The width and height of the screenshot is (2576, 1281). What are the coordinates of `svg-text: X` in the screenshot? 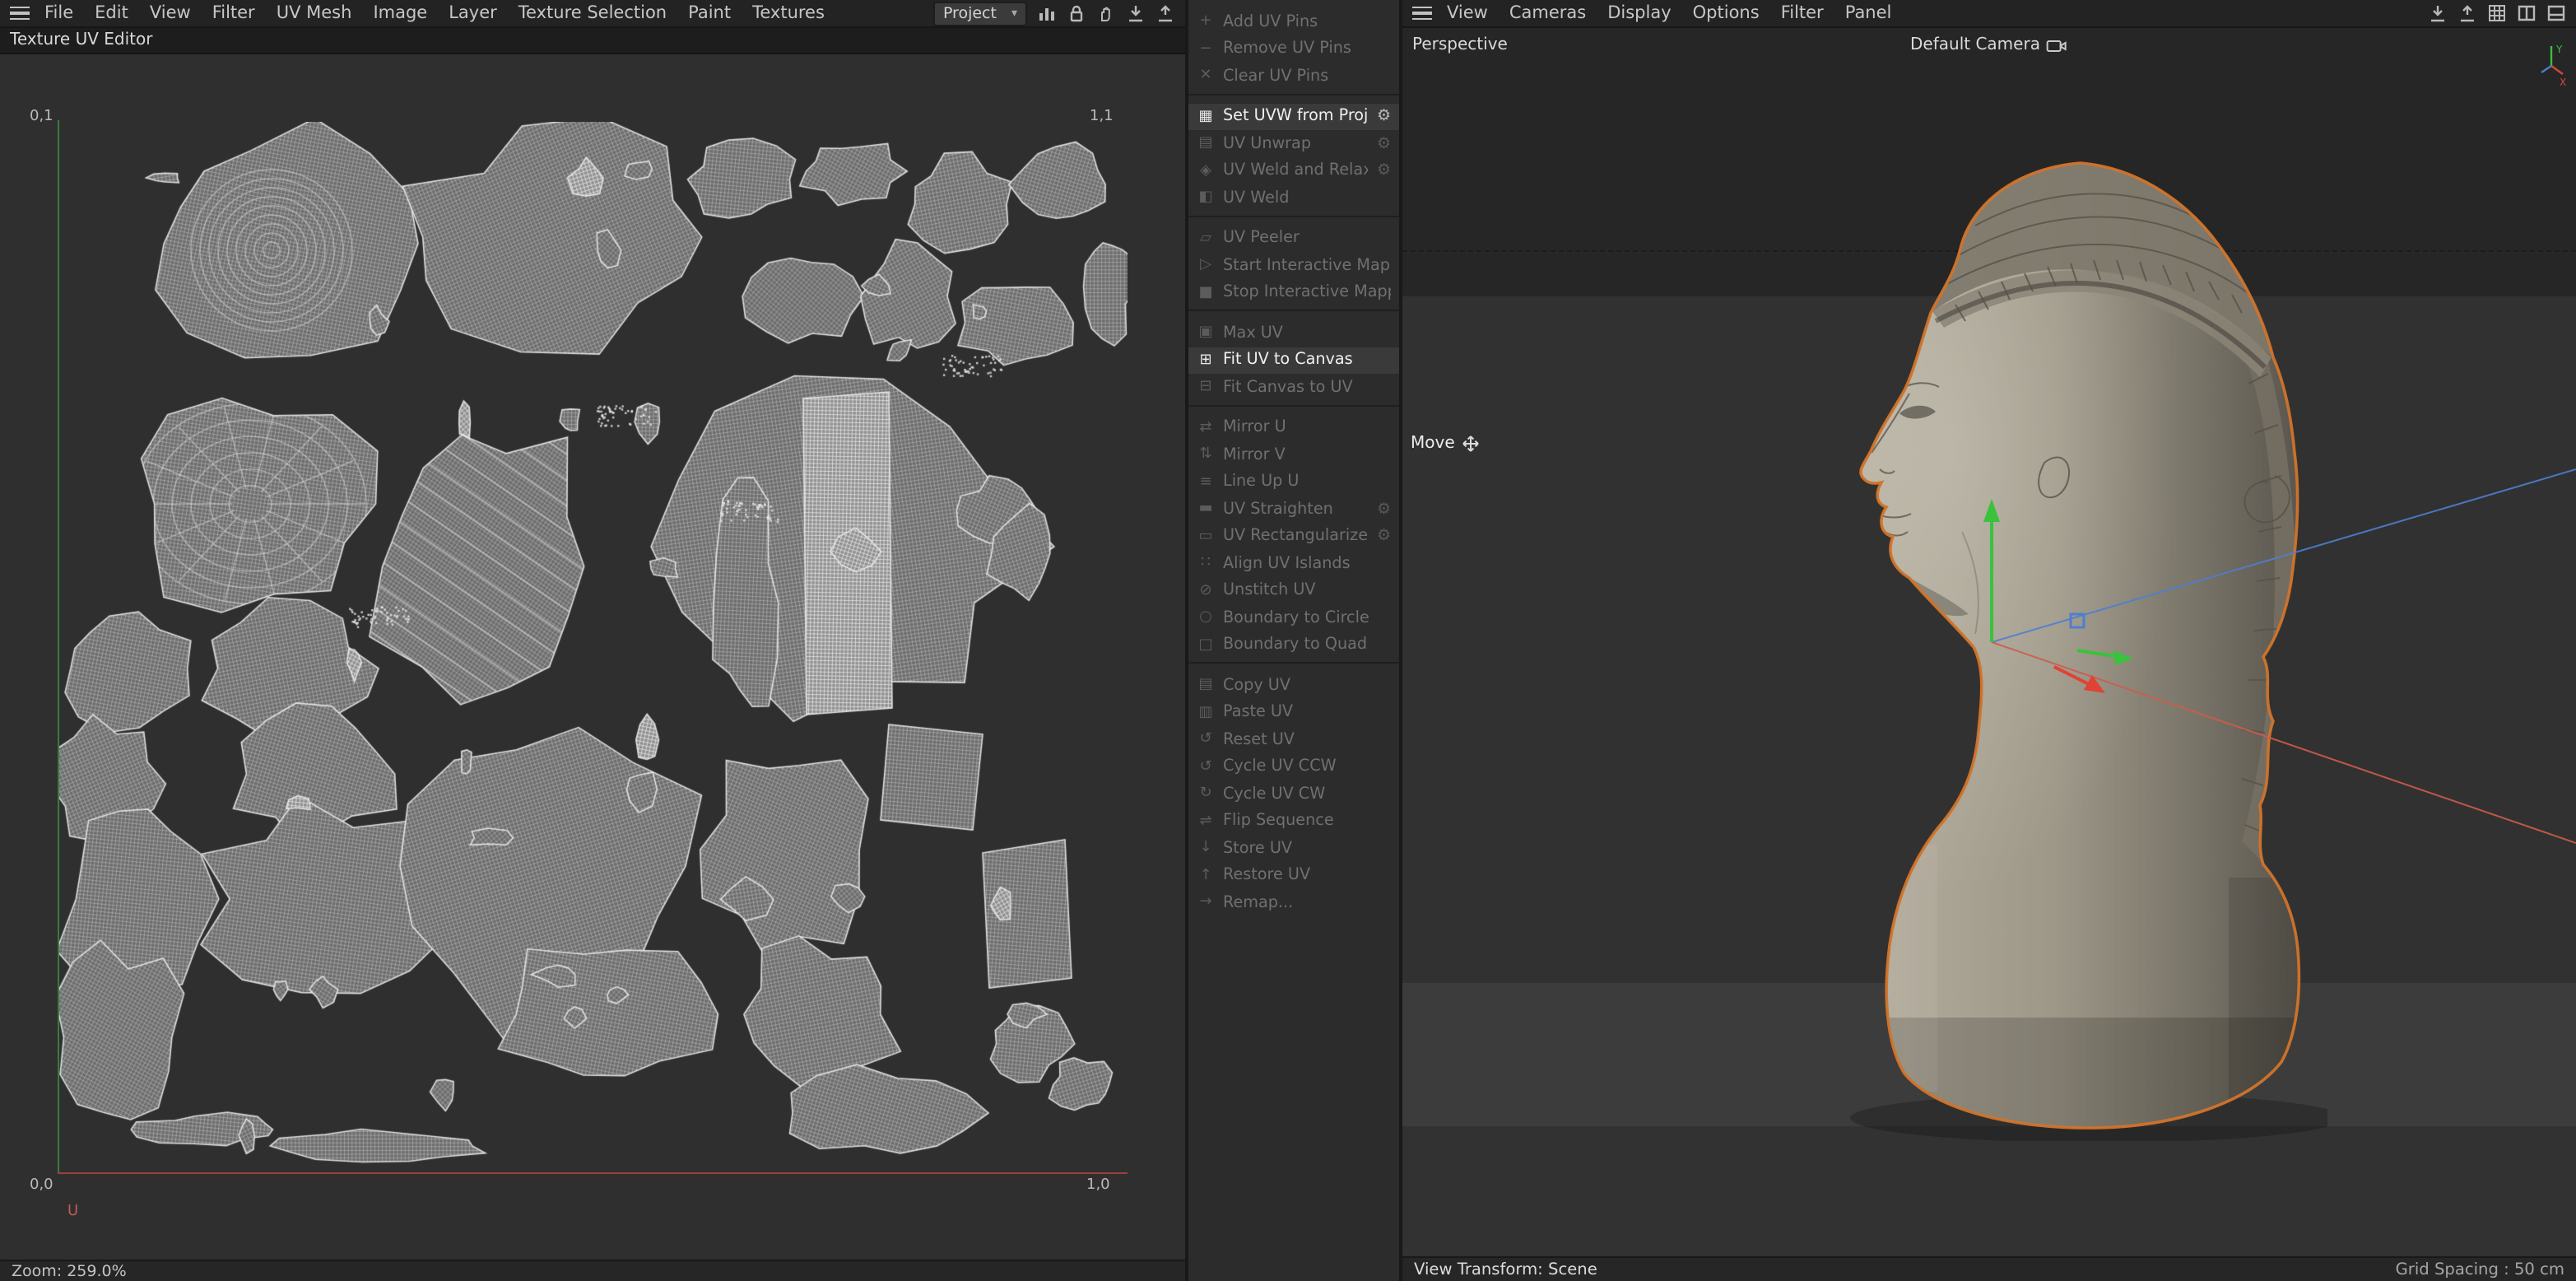 It's located at (2563, 82).